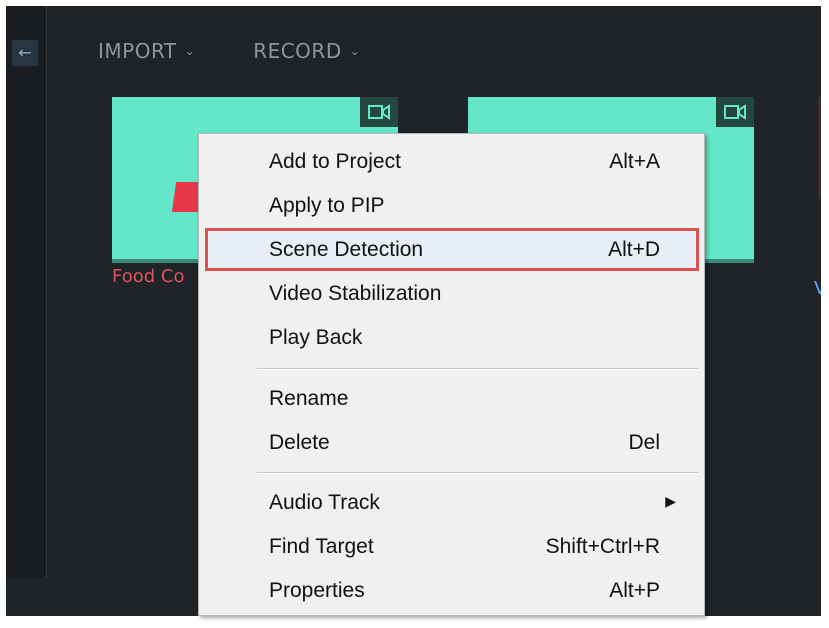  What do you see at coordinates (309, 398) in the screenshot?
I see `menu-item-label: Rename` at bounding box center [309, 398].